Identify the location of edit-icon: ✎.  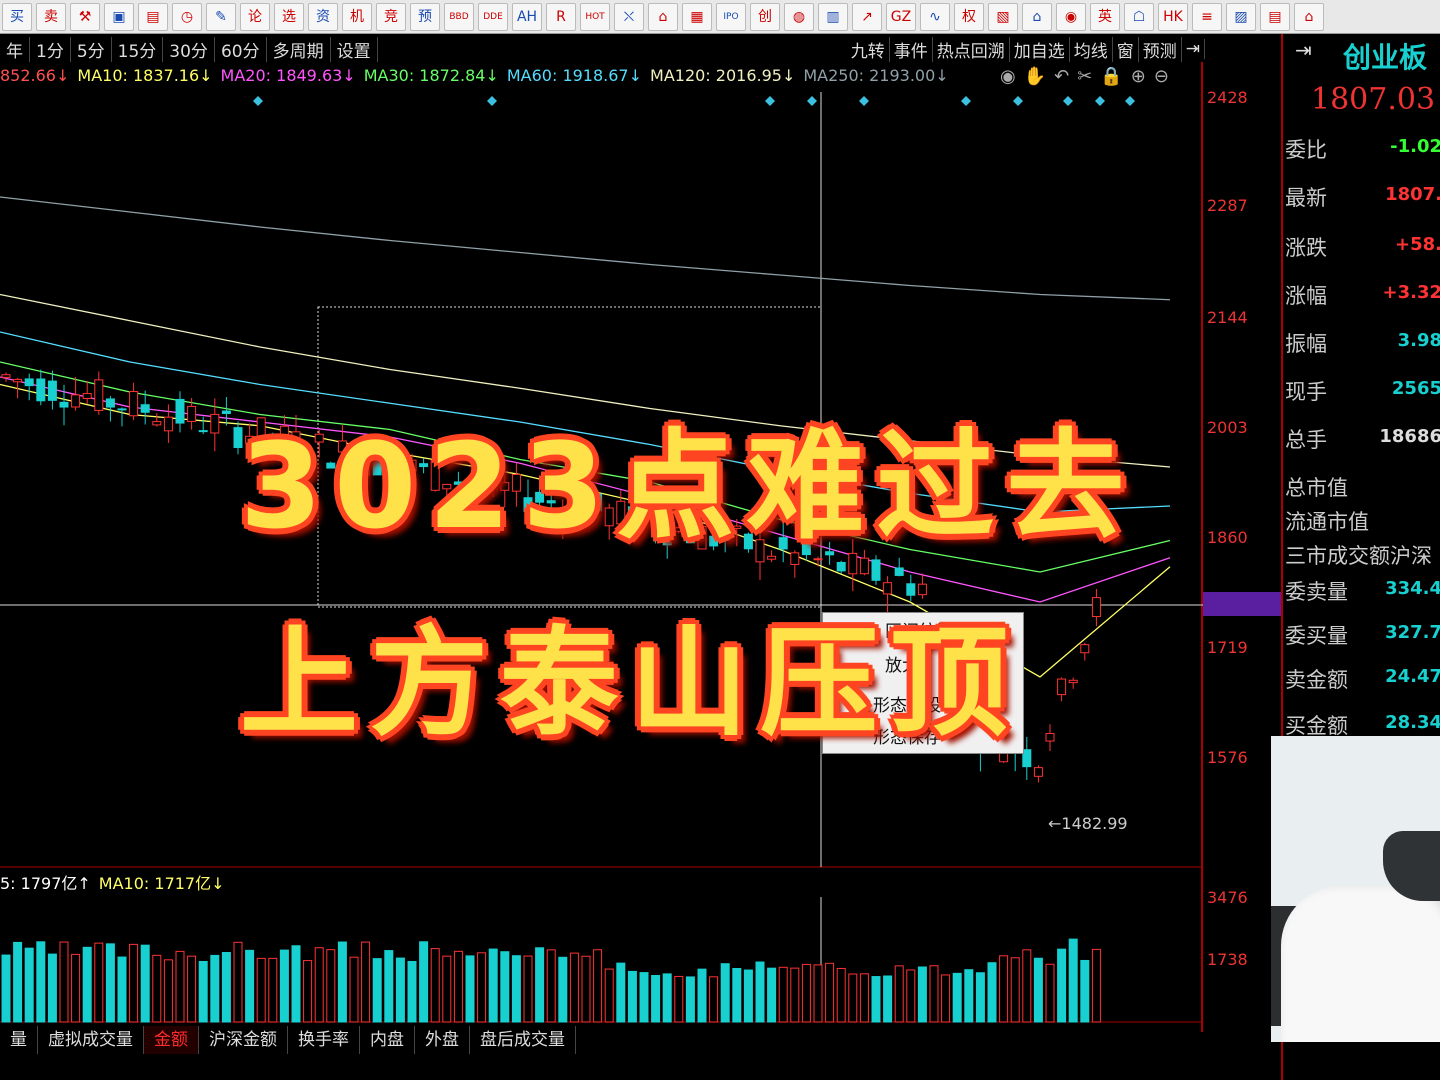
(221, 16).